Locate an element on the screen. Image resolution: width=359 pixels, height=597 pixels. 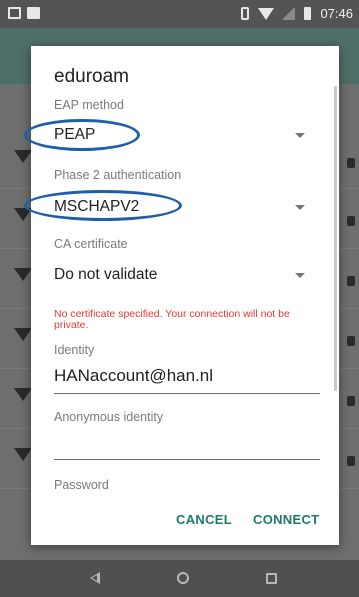
anonymous-identity-underline is located at coordinates (187, 459).